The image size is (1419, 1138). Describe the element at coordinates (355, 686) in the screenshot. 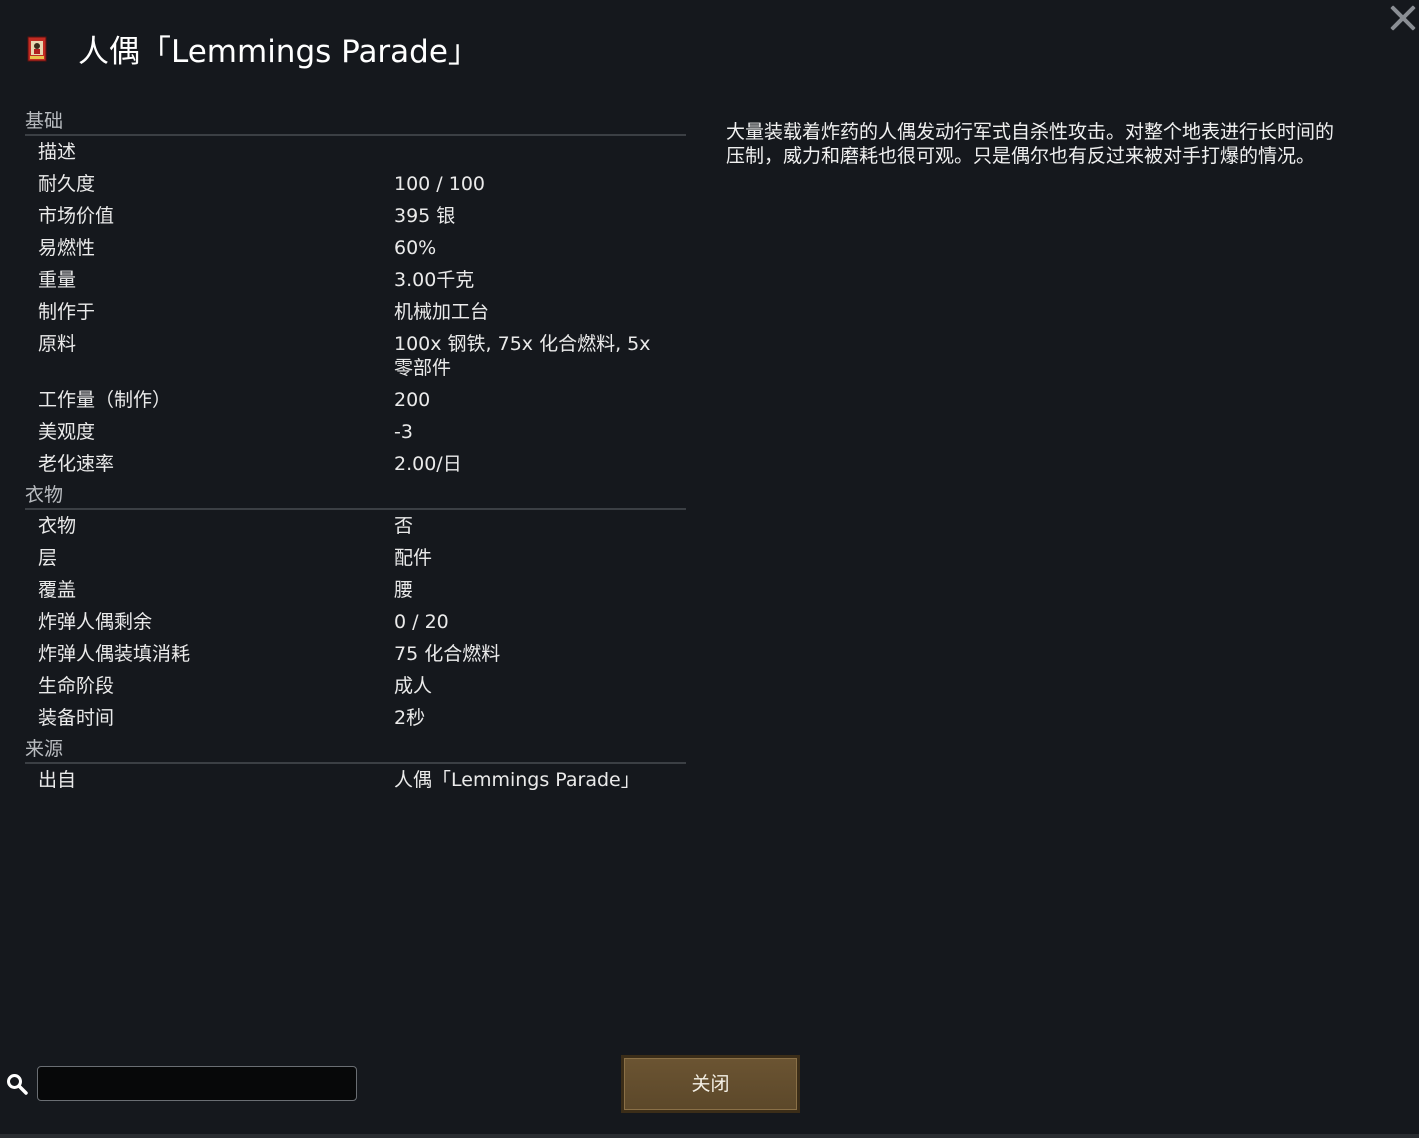

I see `stat-row: 生命阶段 成人` at that location.